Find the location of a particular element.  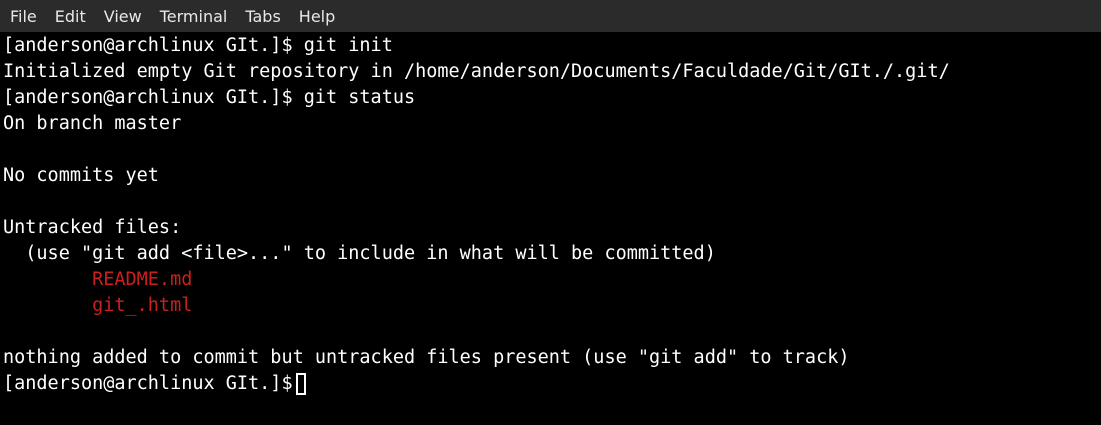

menu-view: View is located at coordinates (123, 16).